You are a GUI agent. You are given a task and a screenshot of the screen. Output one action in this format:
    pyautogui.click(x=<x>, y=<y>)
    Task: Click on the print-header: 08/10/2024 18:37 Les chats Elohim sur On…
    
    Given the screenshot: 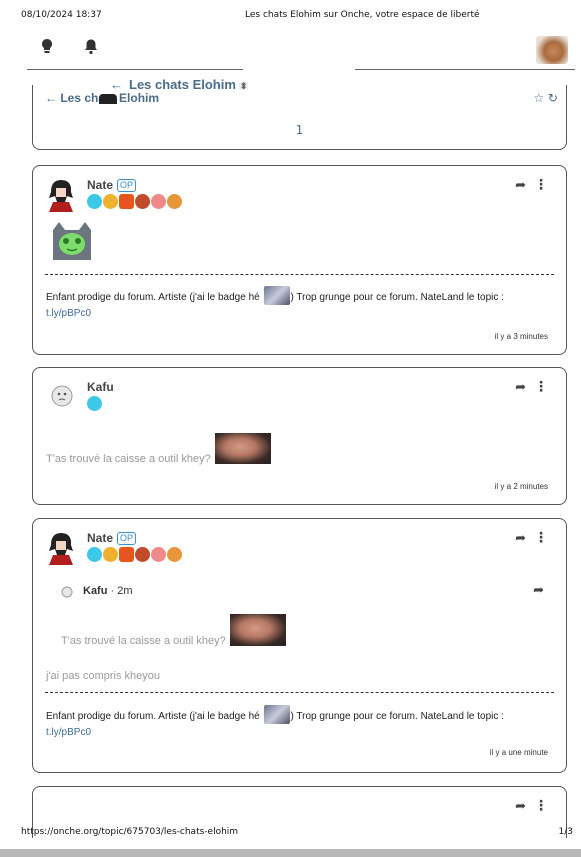 What is the action you would take?
    pyautogui.click(x=290, y=17)
    